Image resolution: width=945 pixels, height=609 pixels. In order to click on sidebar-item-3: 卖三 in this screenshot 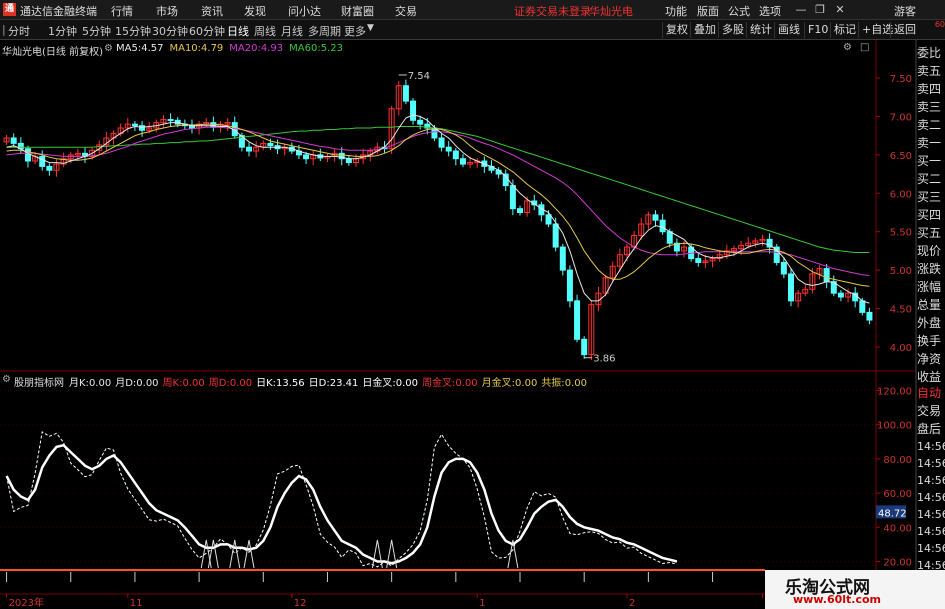, I will do `click(931, 107)`.